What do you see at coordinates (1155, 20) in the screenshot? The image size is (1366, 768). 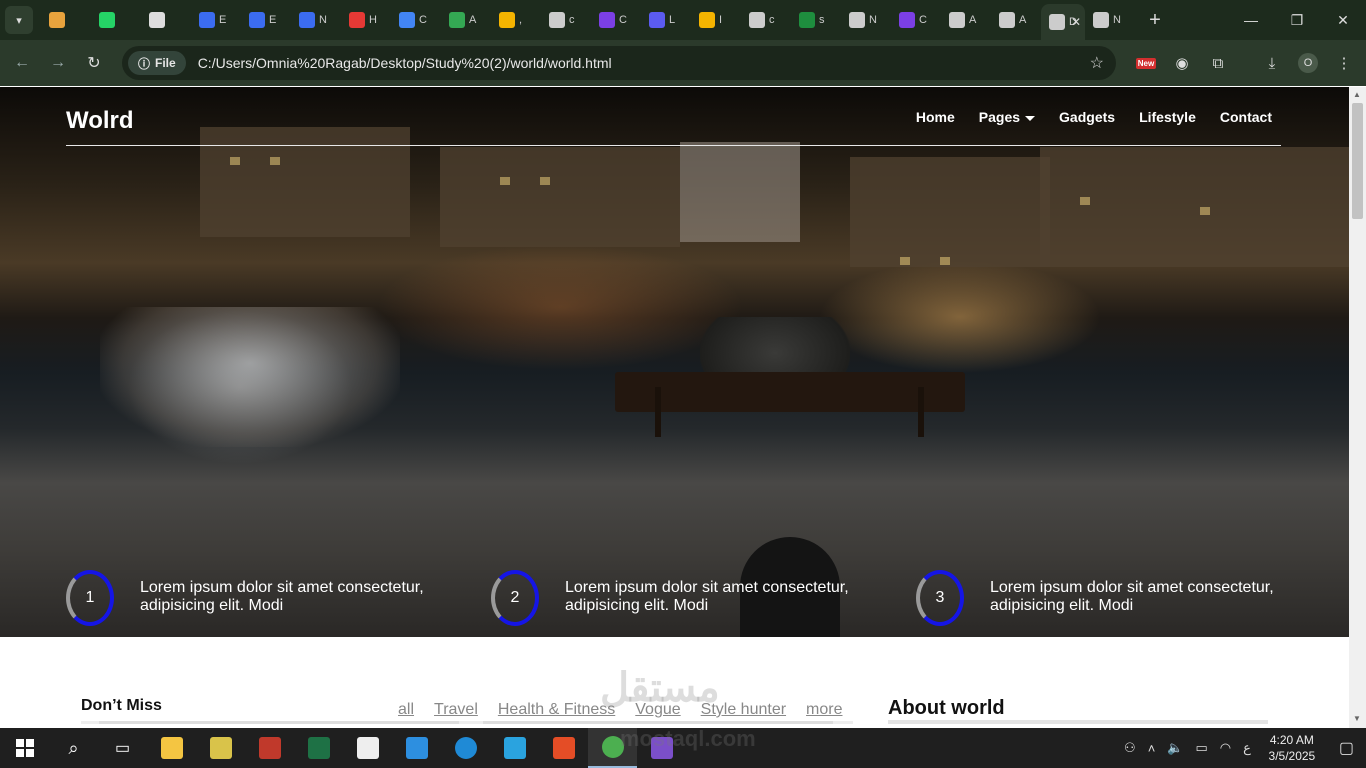 I see `new-tab-button: +` at bounding box center [1155, 20].